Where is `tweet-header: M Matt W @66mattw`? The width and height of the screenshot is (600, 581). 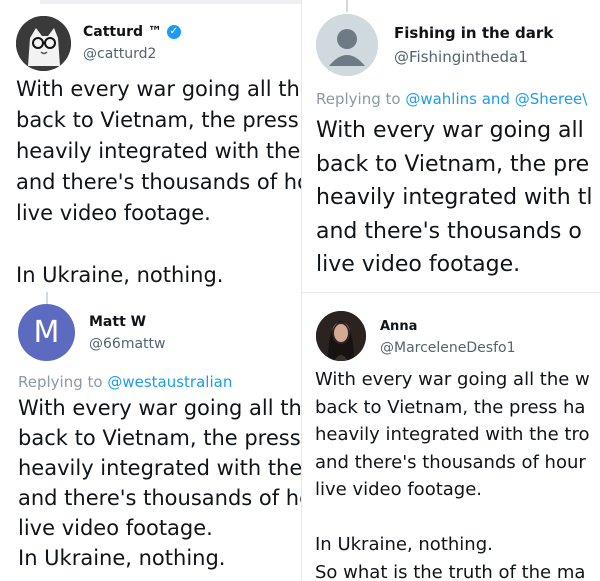 tweet-header: M Matt W @66mattw is located at coordinates (91, 332).